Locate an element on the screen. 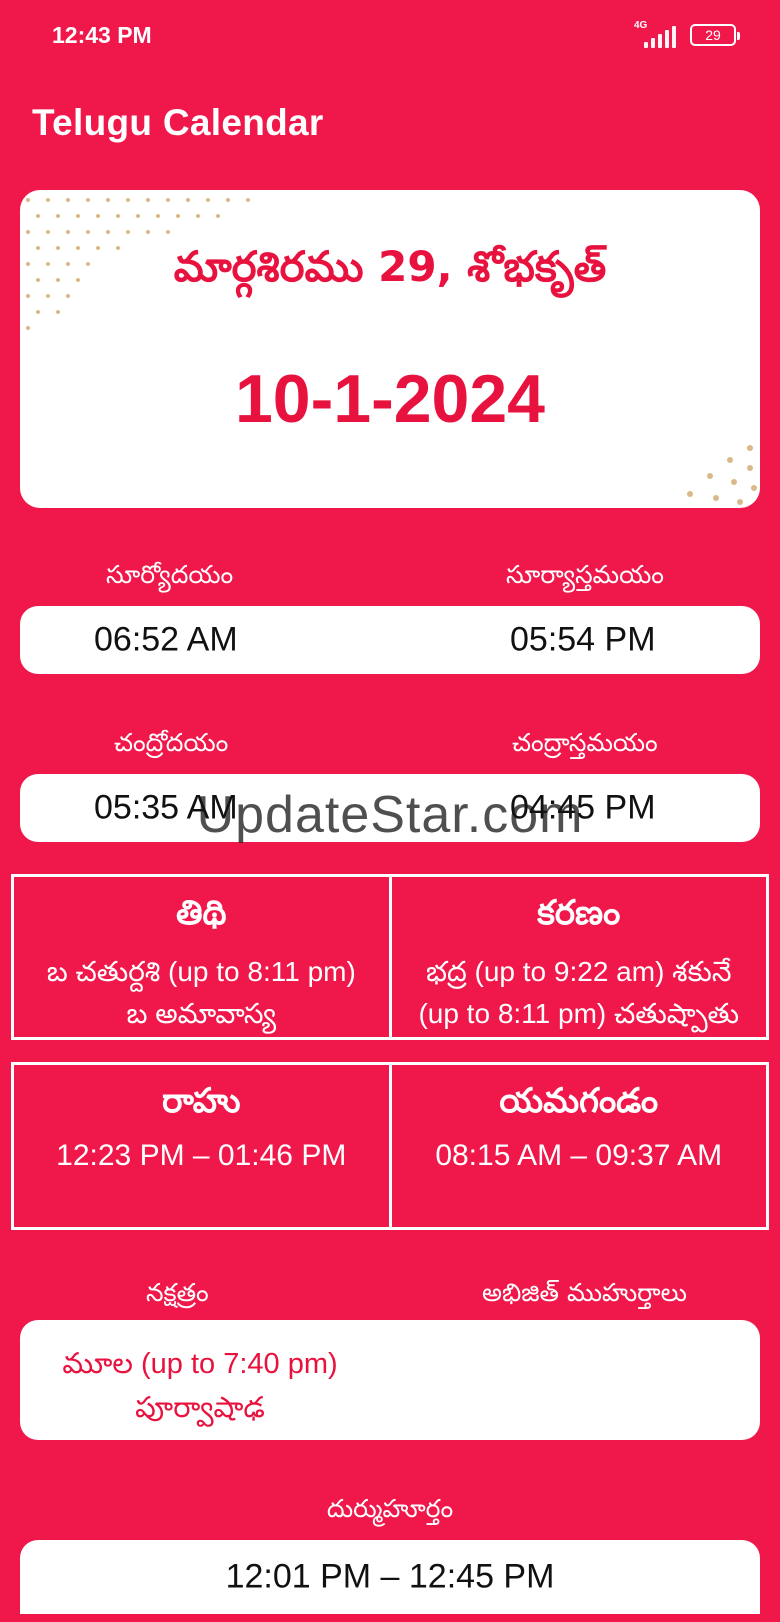  durmuhurtham-card: 12:01 PM – 12:45 PM is located at coordinates (390, 1577).